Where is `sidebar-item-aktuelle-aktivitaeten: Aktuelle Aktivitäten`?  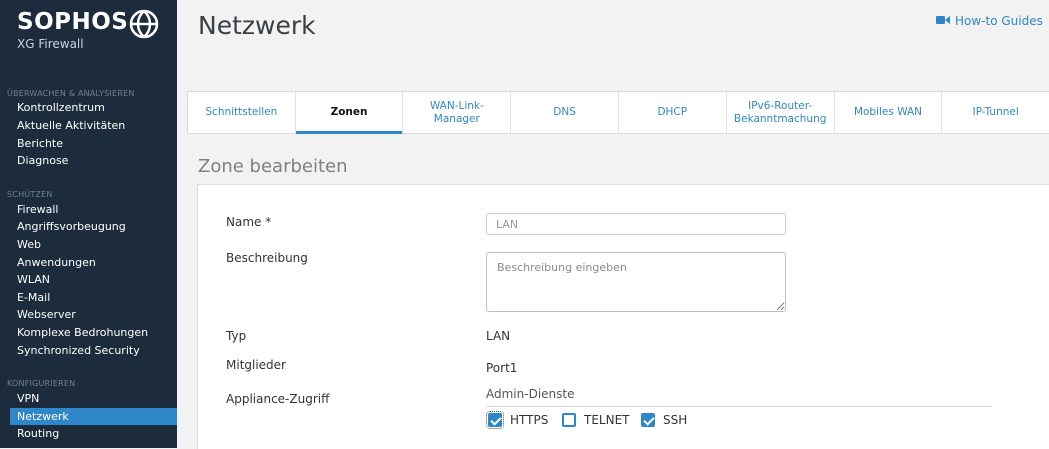
sidebar-item-aktuelle-aktivitaeten: Aktuelle Aktivitäten is located at coordinates (88, 125).